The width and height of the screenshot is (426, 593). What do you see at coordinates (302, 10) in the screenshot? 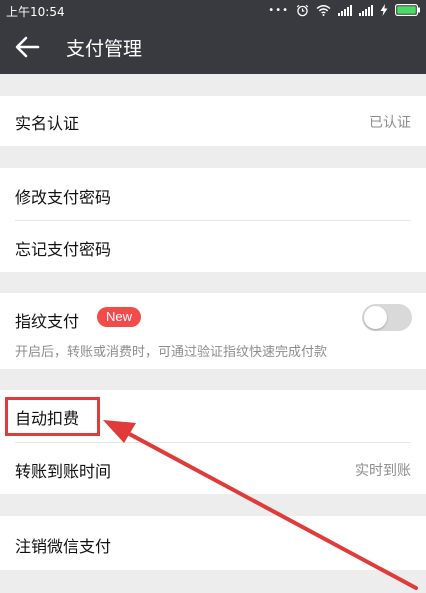
I see `alarm-icon` at bounding box center [302, 10].